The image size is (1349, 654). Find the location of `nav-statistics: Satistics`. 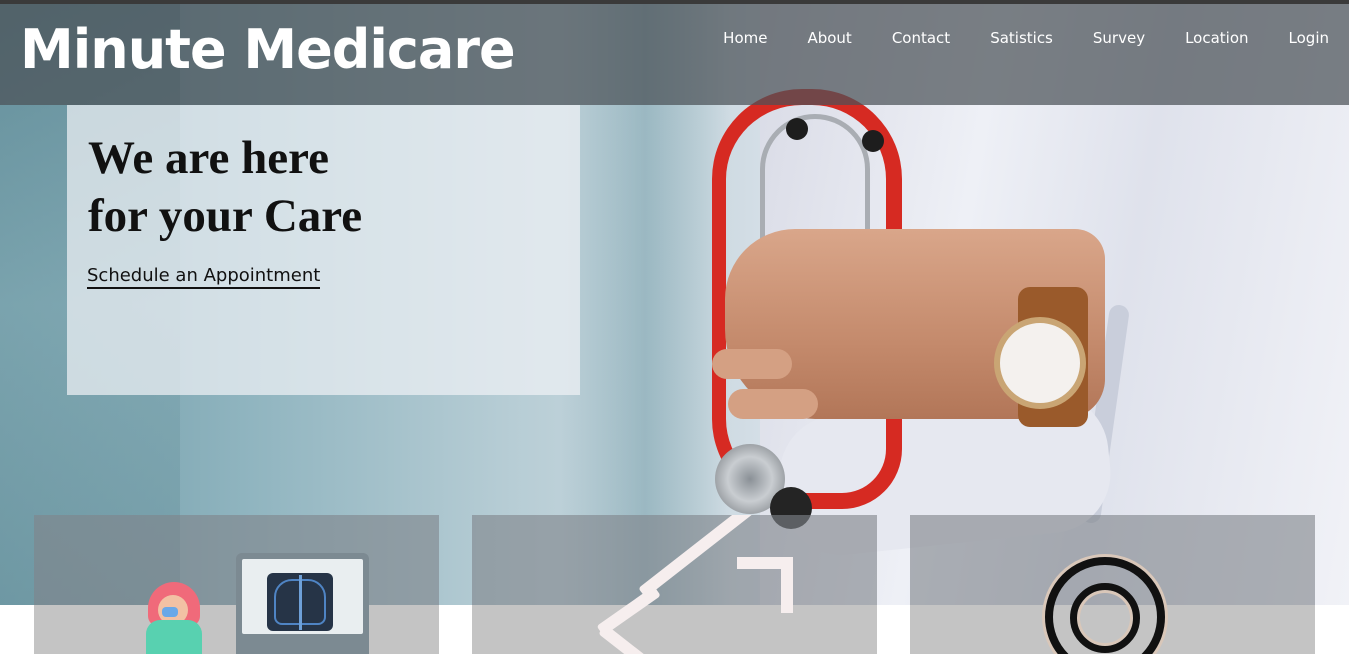

nav-statistics: Satistics is located at coordinates (1021, 38).